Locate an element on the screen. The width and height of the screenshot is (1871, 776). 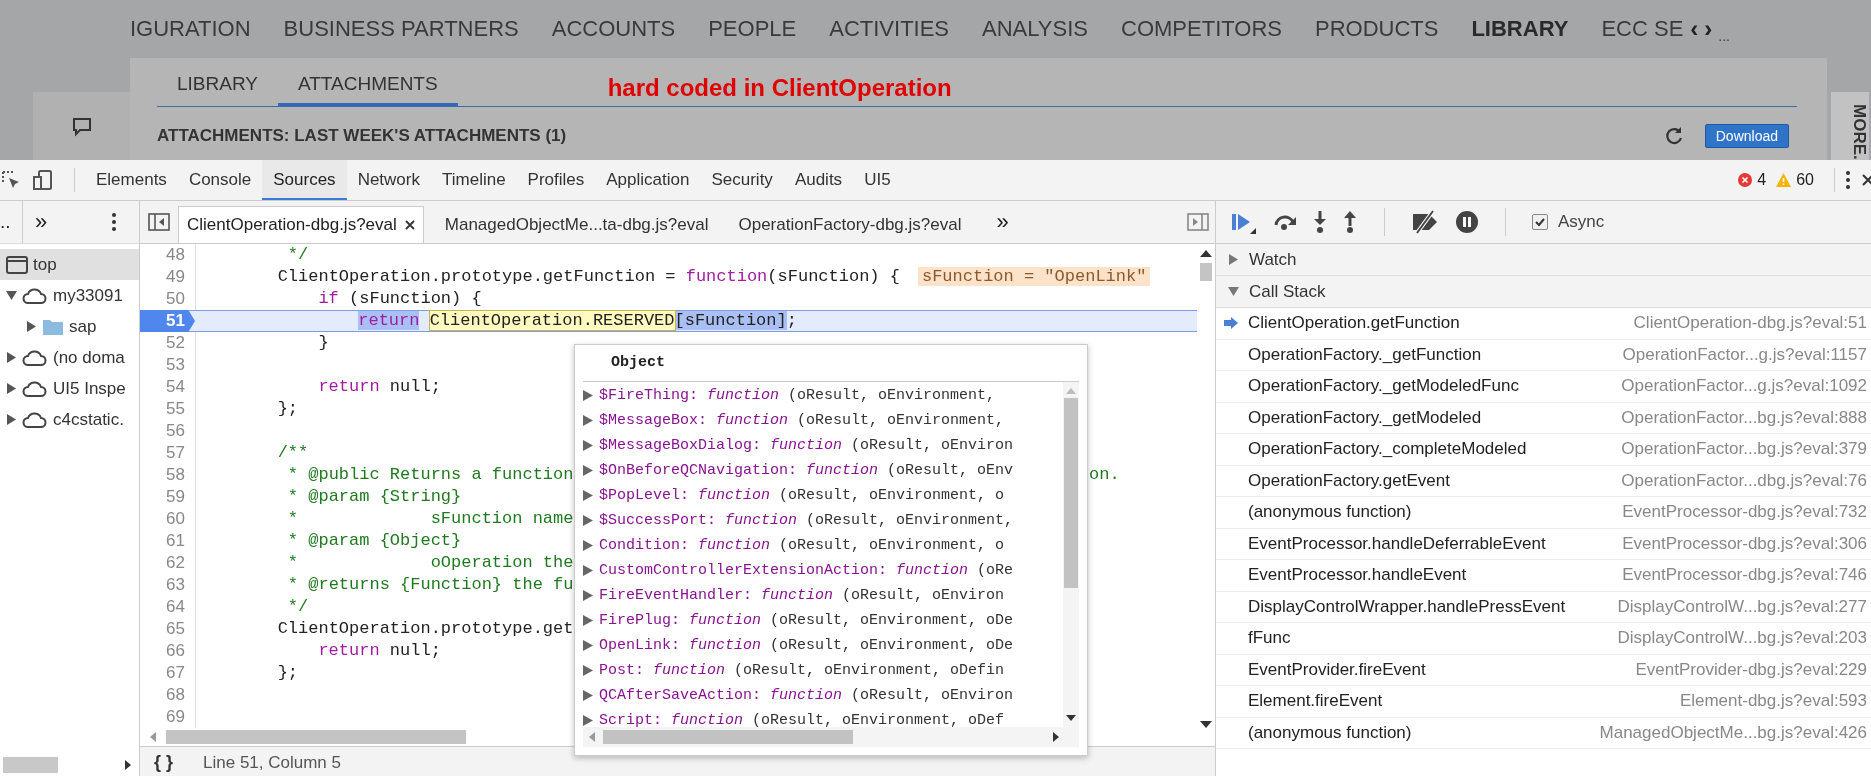
sub-tab: LIBRARY is located at coordinates (217, 89).